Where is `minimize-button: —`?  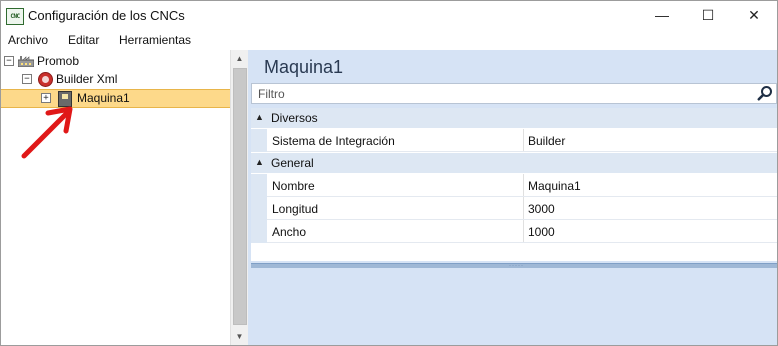
minimize-button: — is located at coordinates (662, 15).